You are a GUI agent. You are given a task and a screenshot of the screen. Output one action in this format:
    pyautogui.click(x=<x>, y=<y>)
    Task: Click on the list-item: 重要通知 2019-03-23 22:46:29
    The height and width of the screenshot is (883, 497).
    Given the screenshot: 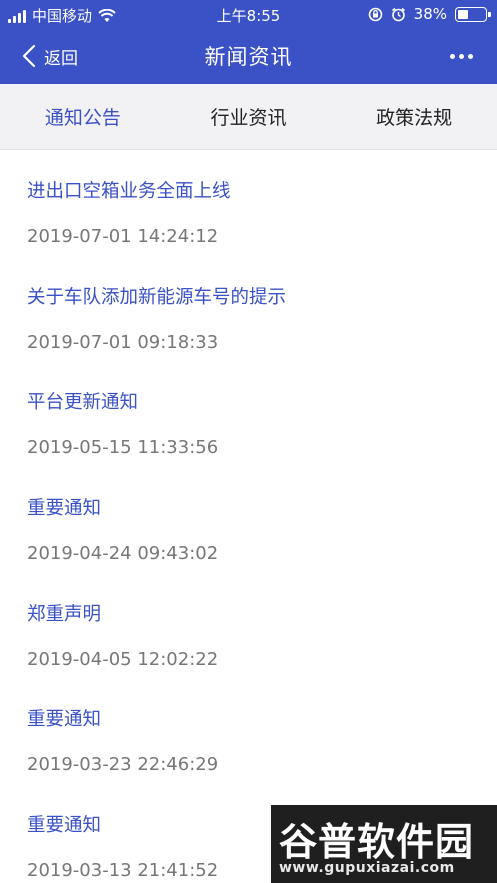 What is the action you would take?
    pyautogui.click(x=248, y=731)
    